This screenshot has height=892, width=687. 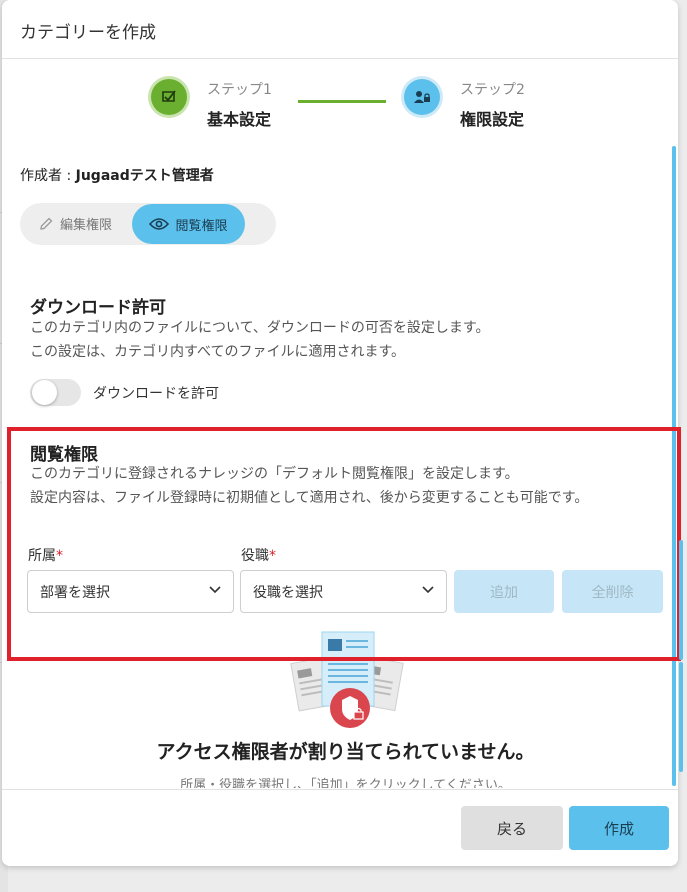 What do you see at coordinates (159, 224) in the screenshot?
I see `eye-icon` at bounding box center [159, 224].